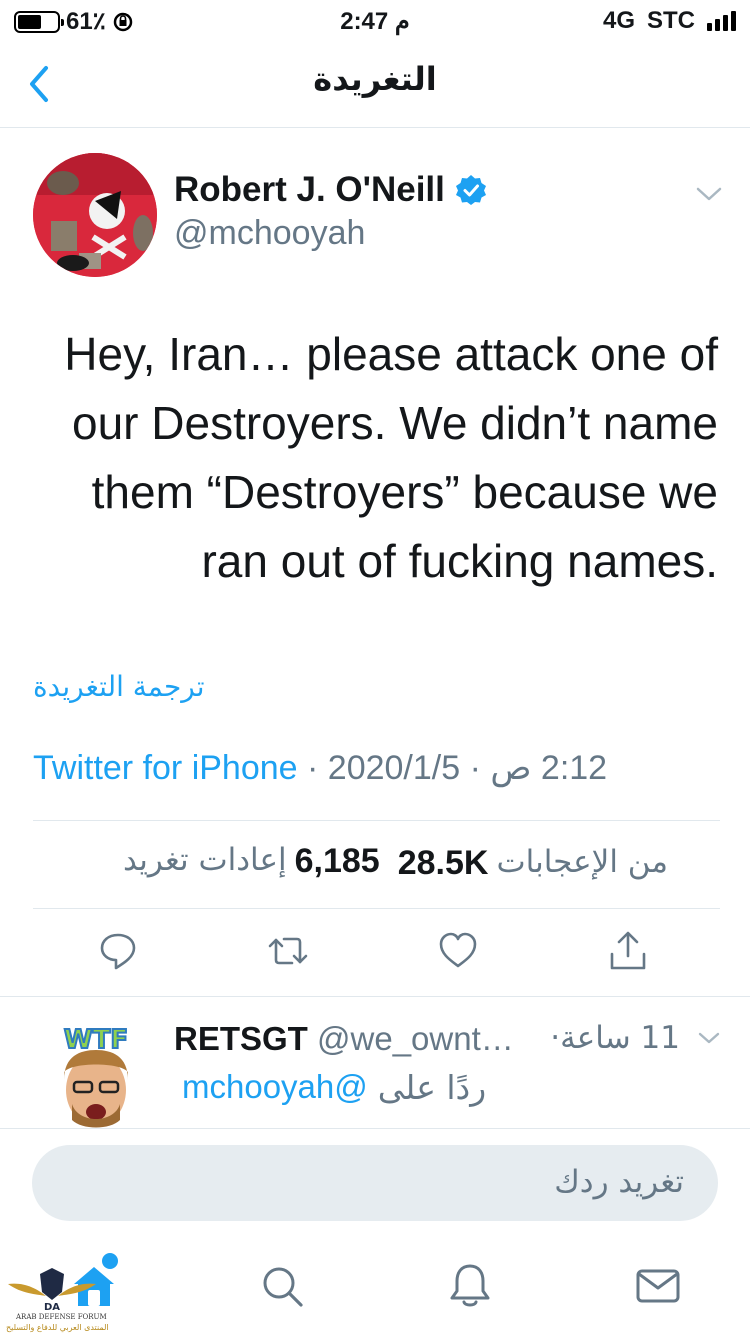 Image resolution: width=750 pixels, height=1334 pixels. What do you see at coordinates (391, 354) in the screenshot?
I see `tweet-text-line: Hey, Iran… please attack one of` at bounding box center [391, 354].